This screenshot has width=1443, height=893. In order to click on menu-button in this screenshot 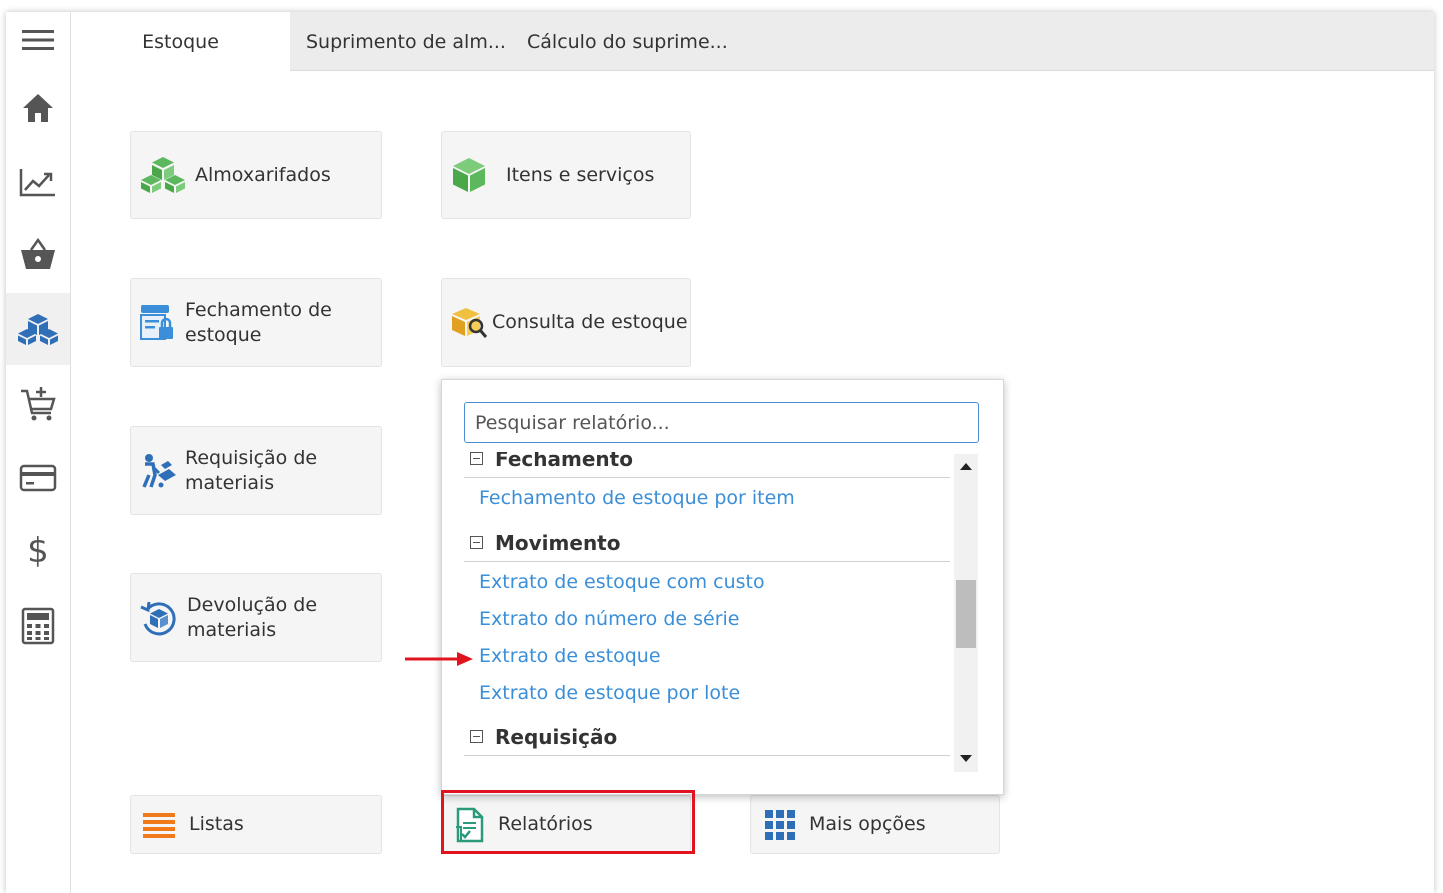, I will do `click(38, 40)`.